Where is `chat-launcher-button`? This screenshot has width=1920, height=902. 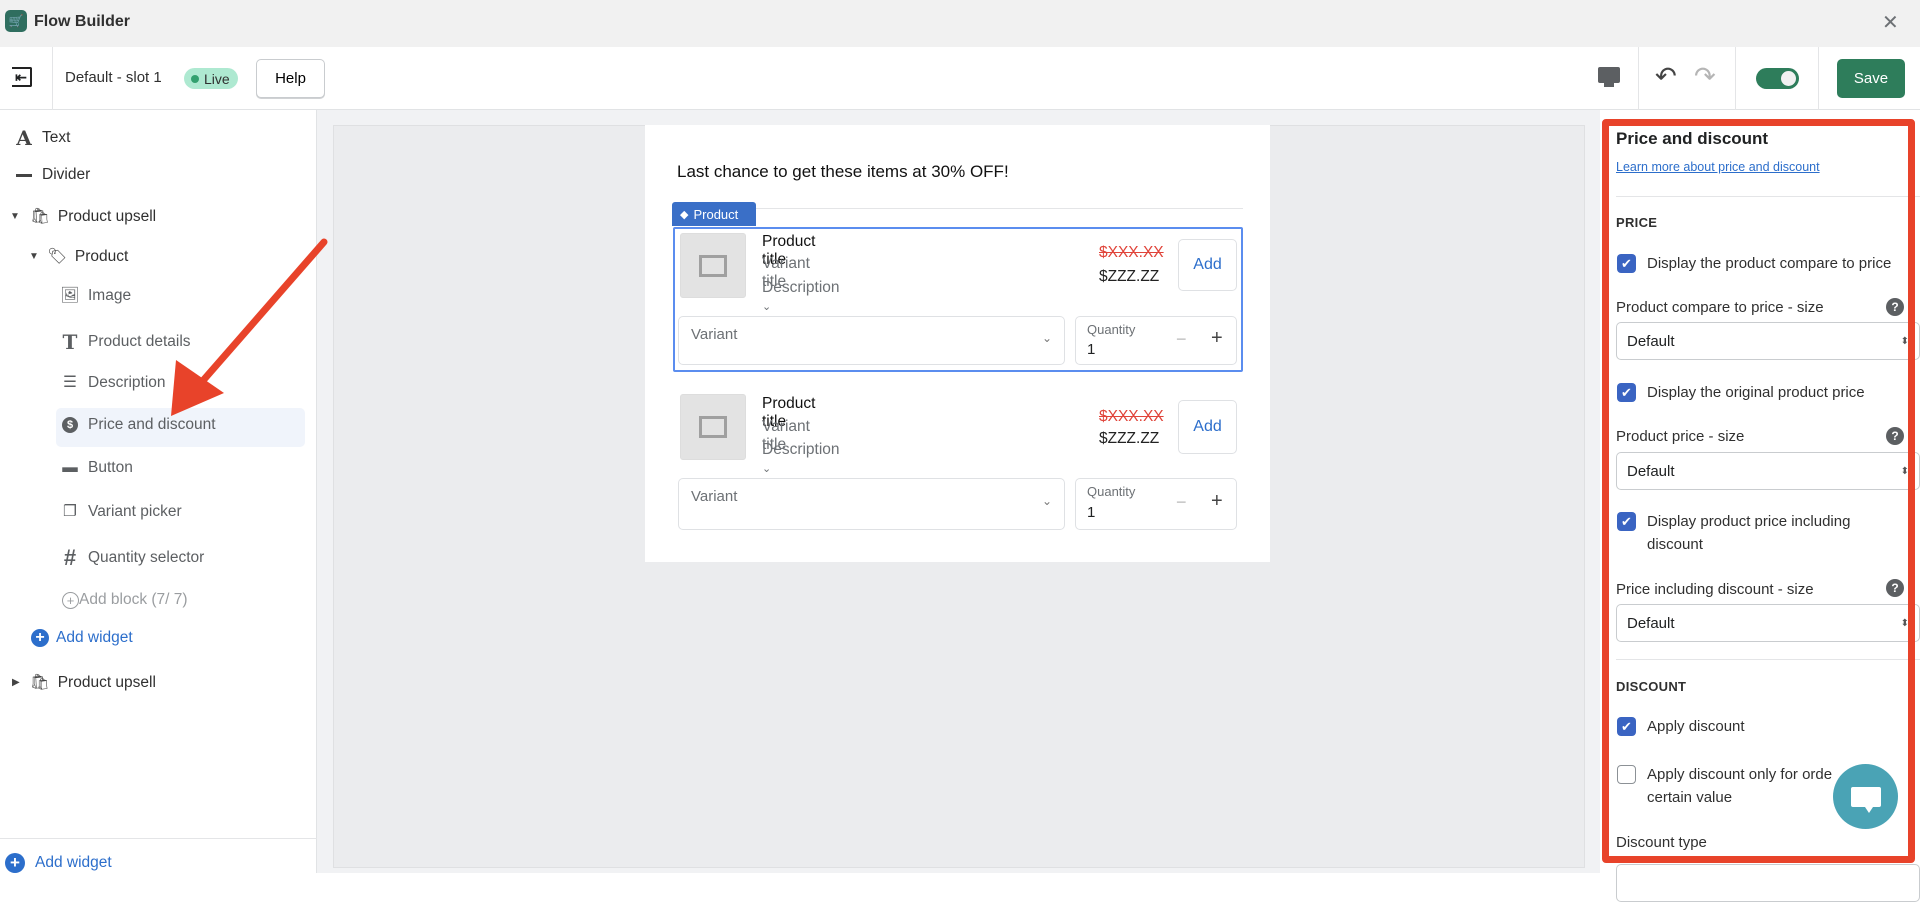 chat-launcher-button is located at coordinates (1865, 796).